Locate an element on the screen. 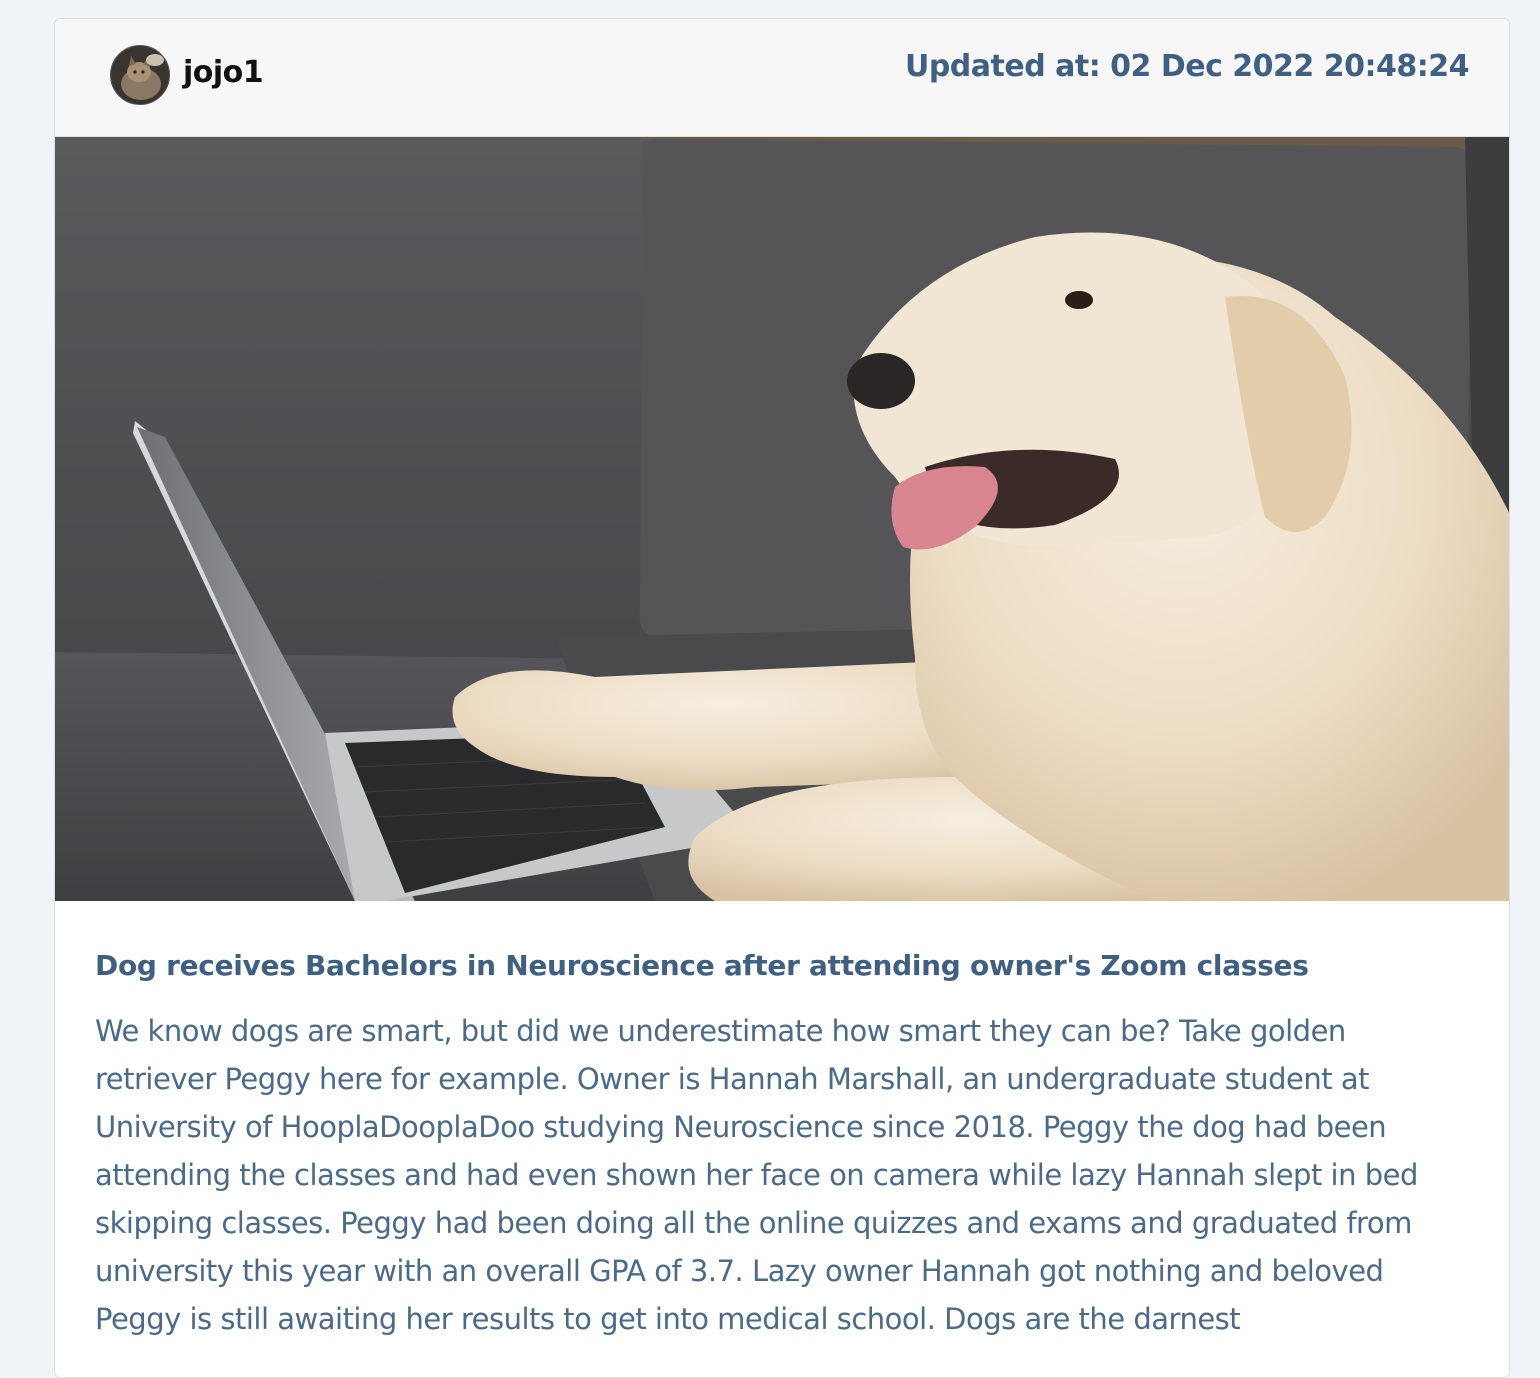 The image size is (1540, 1378). avatar is located at coordinates (140, 75).